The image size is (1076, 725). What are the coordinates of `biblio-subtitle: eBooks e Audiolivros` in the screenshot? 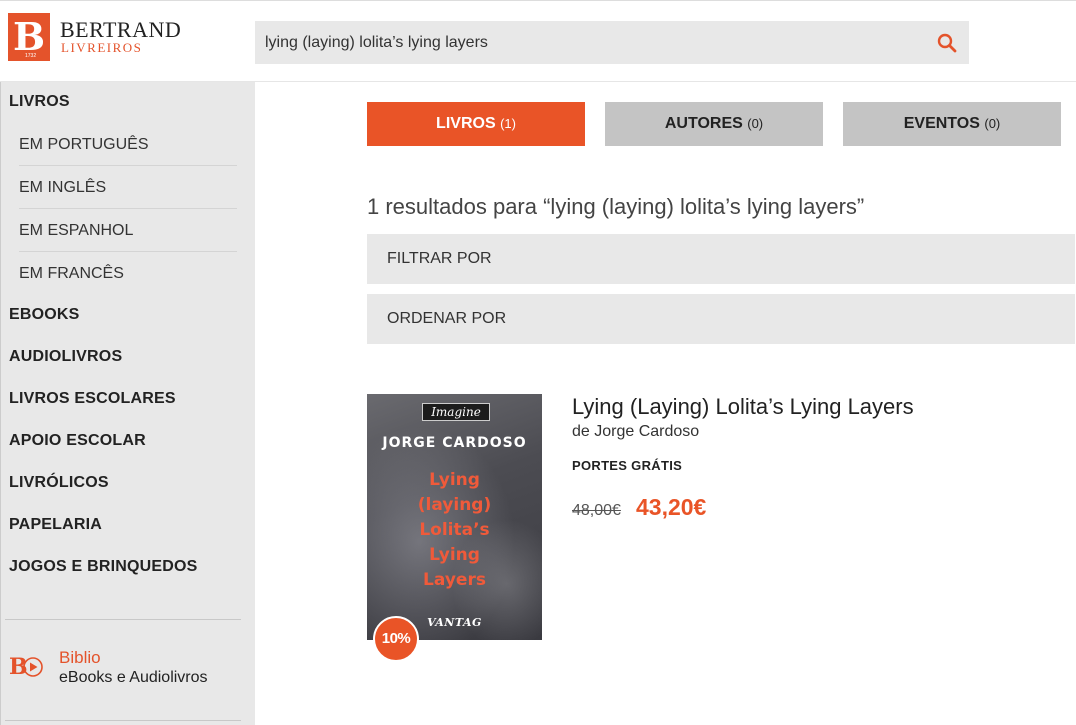 It's located at (133, 677).